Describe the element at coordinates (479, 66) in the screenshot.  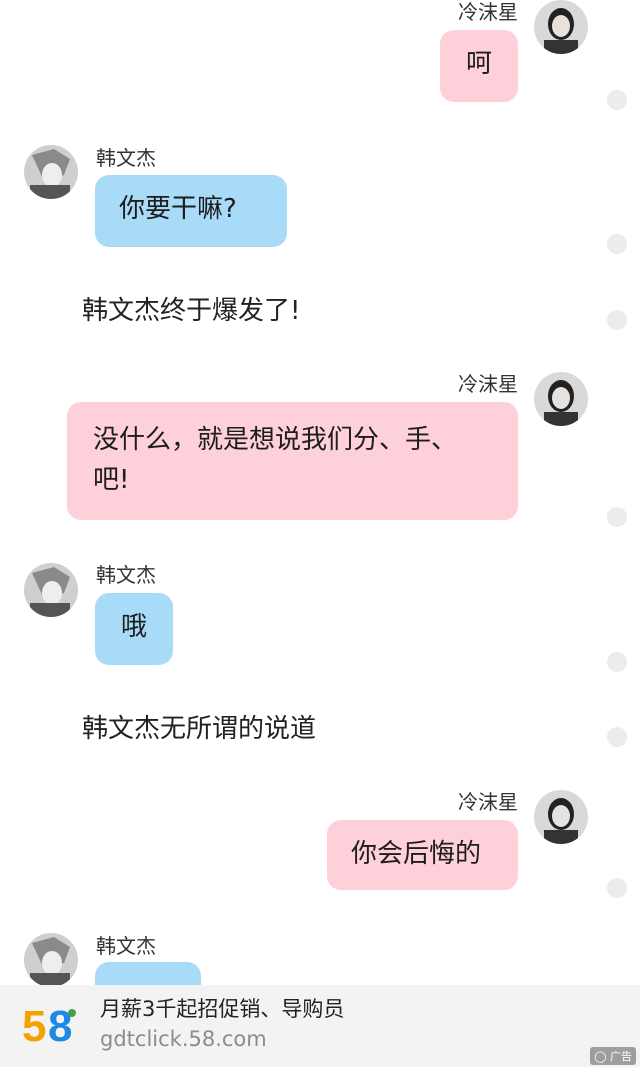
I see `message-bubble: 呵` at that location.